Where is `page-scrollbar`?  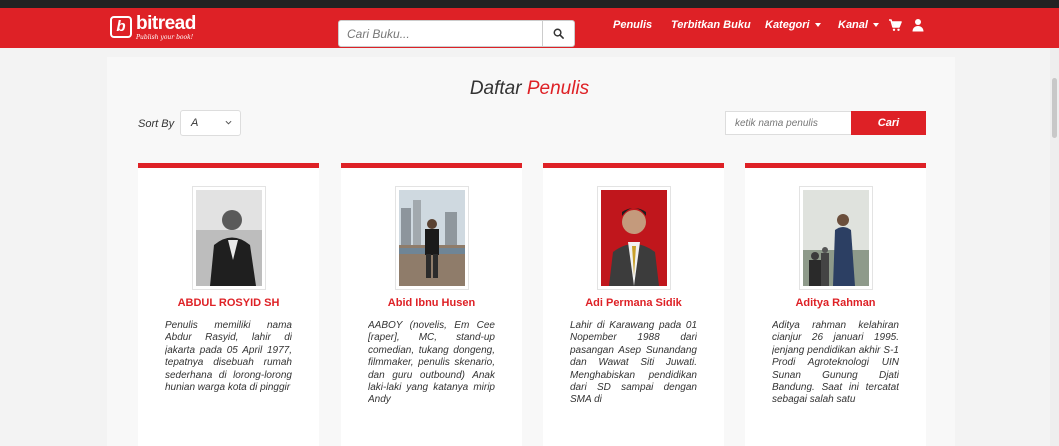
page-scrollbar is located at coordinates (1054, 247).